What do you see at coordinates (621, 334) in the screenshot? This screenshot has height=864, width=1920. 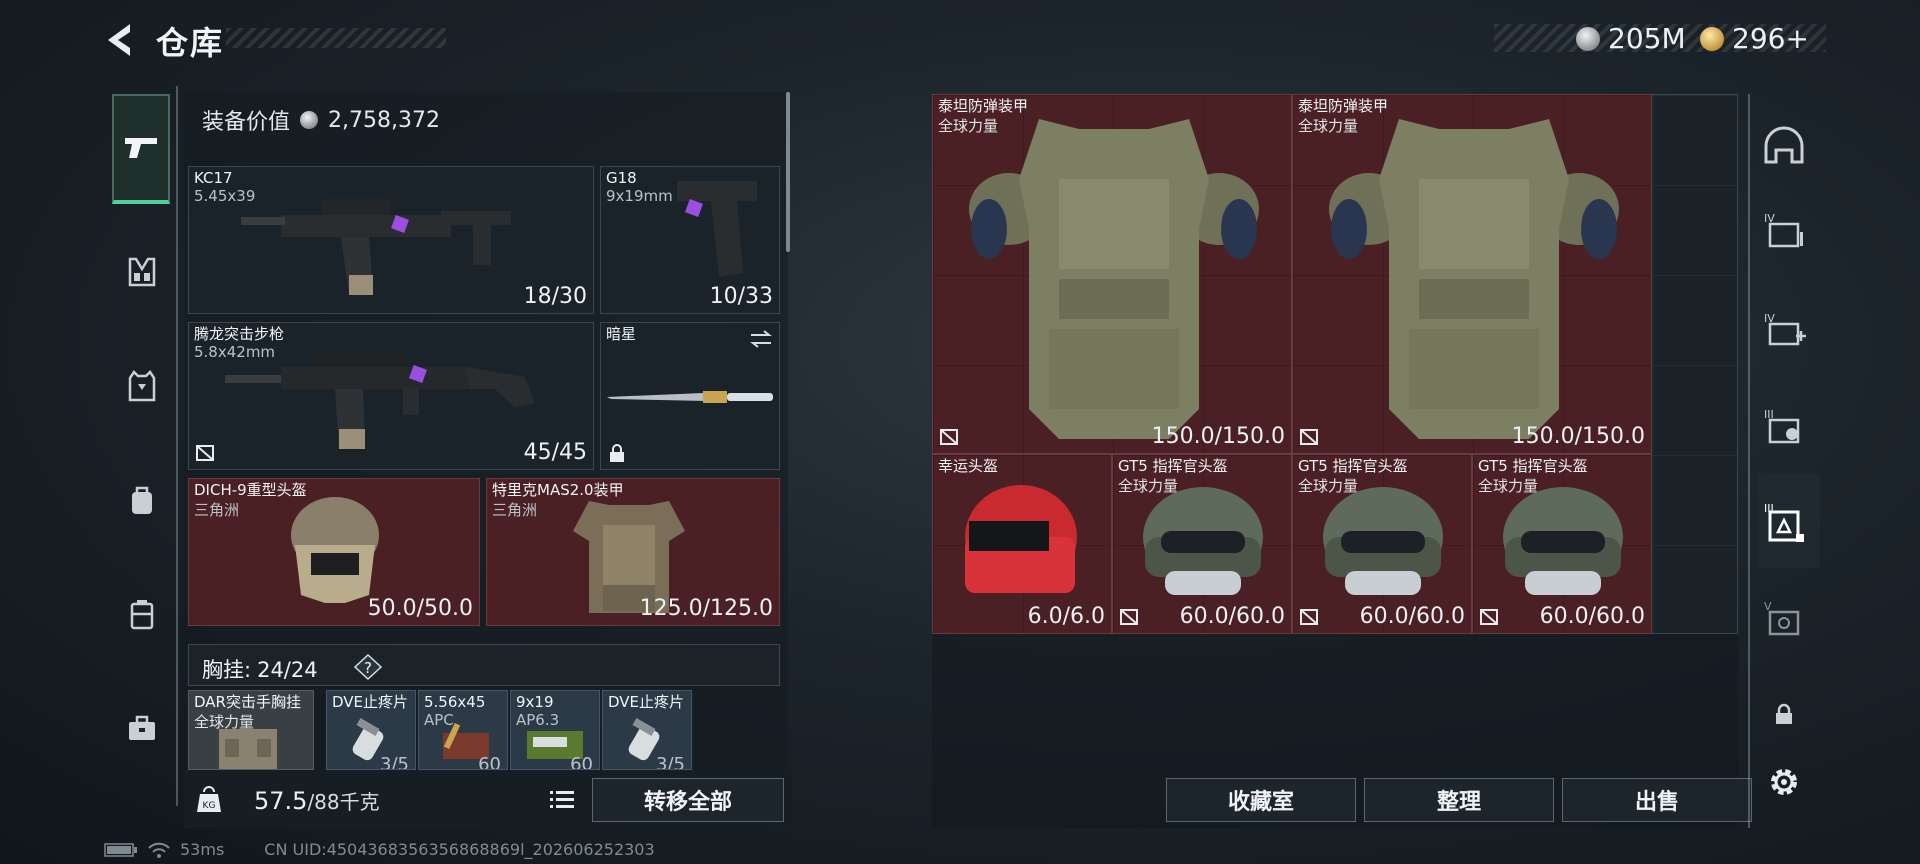 I see `item-name: 暗星` at bounding box center [621, 334].